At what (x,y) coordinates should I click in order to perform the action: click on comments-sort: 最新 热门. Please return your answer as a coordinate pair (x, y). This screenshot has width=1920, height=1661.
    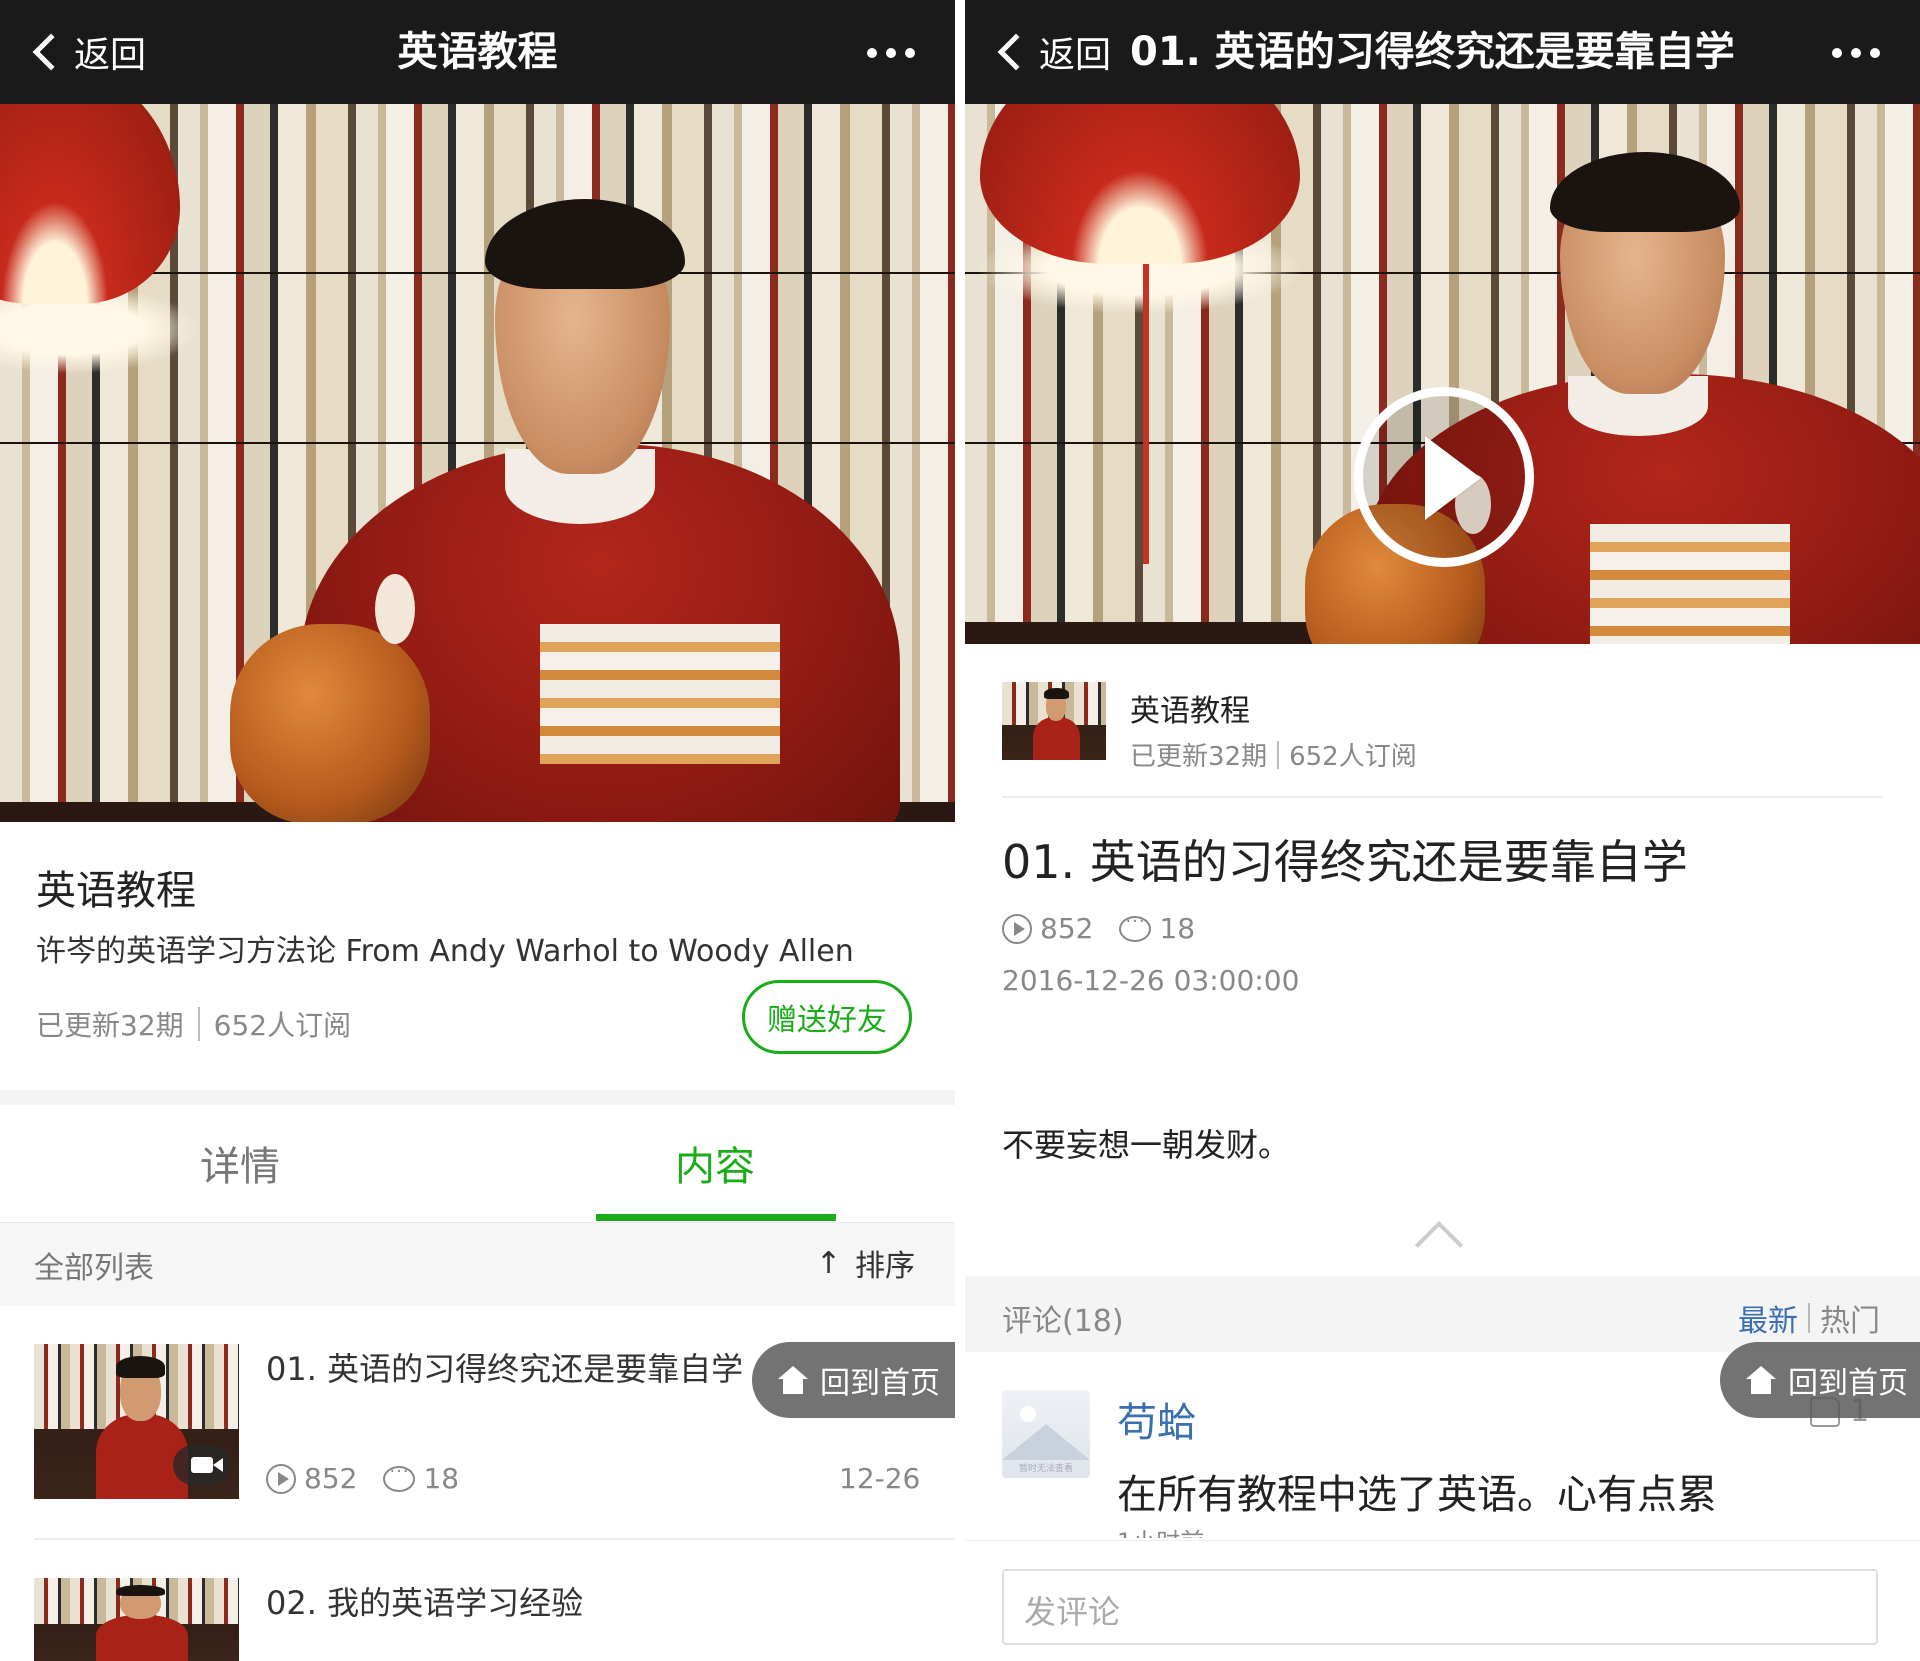
    Looking at the image, I should click on (1809, 1318).